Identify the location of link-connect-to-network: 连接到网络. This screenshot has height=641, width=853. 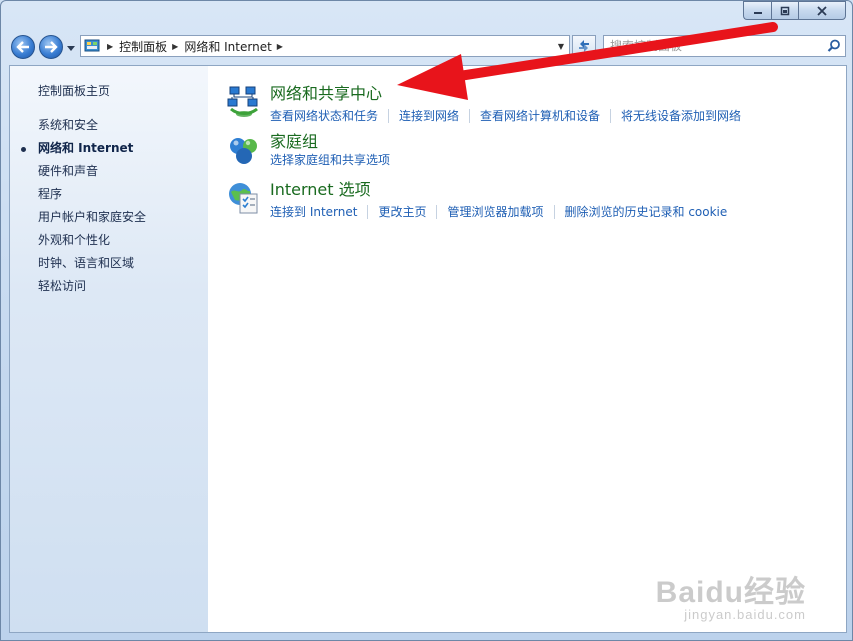
(429, 116).